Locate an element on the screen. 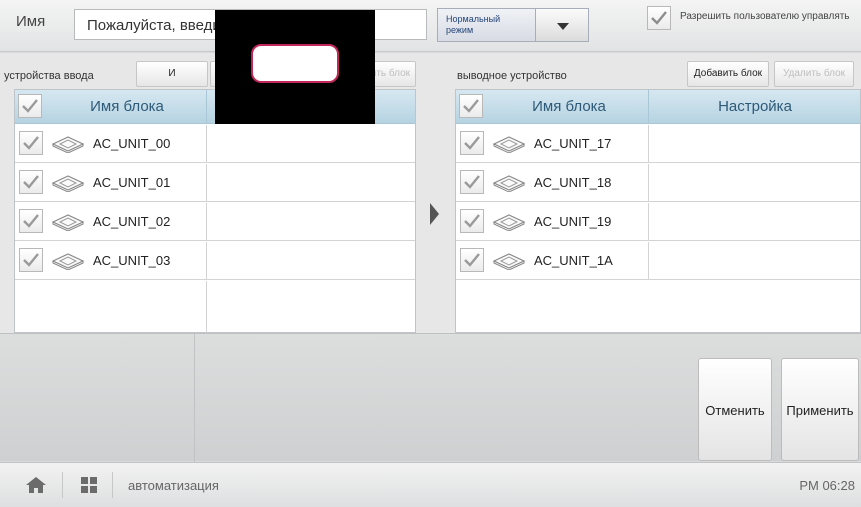  mode-dropdown-value: Нормальный режим is located at coordinates (473, 24).